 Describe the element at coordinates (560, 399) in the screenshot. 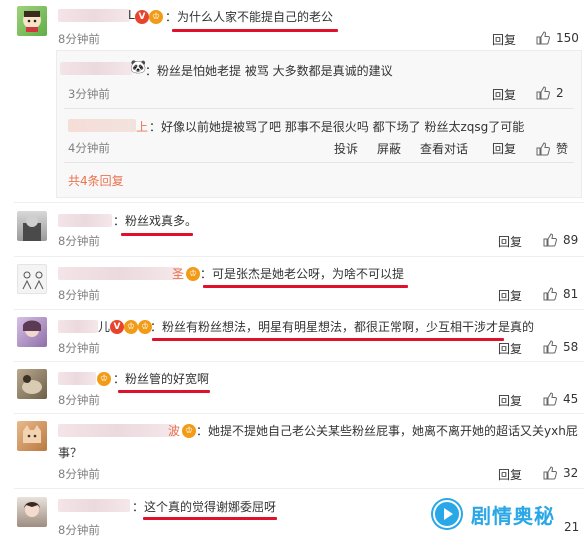

I see `like-button: 45` at that location.